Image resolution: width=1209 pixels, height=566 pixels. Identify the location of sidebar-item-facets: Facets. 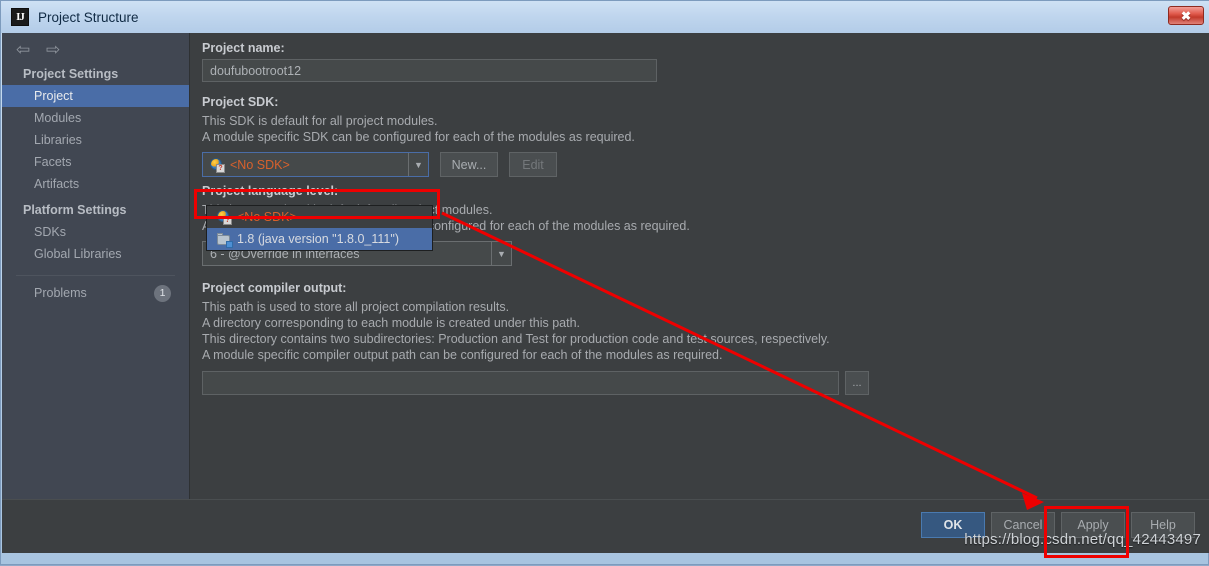
(95, 162).